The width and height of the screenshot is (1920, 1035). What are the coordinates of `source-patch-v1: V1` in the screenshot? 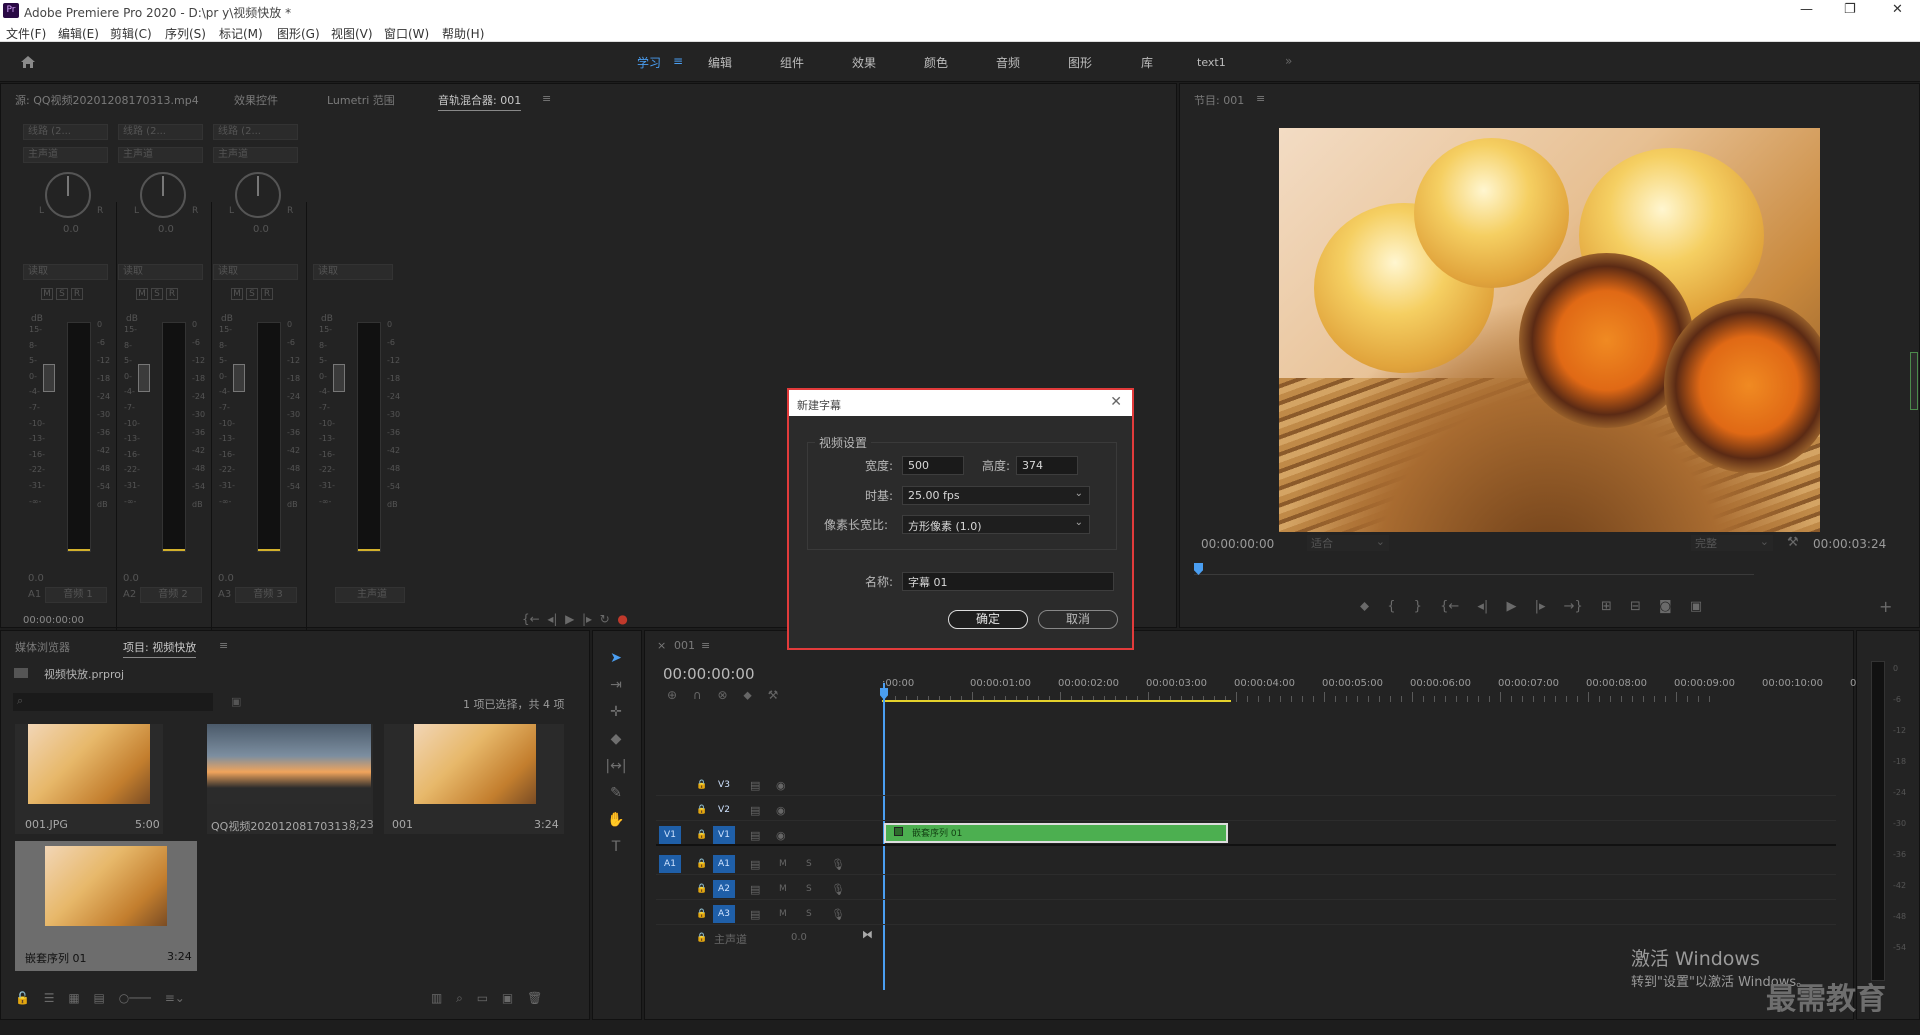 It's located at (670, 835).